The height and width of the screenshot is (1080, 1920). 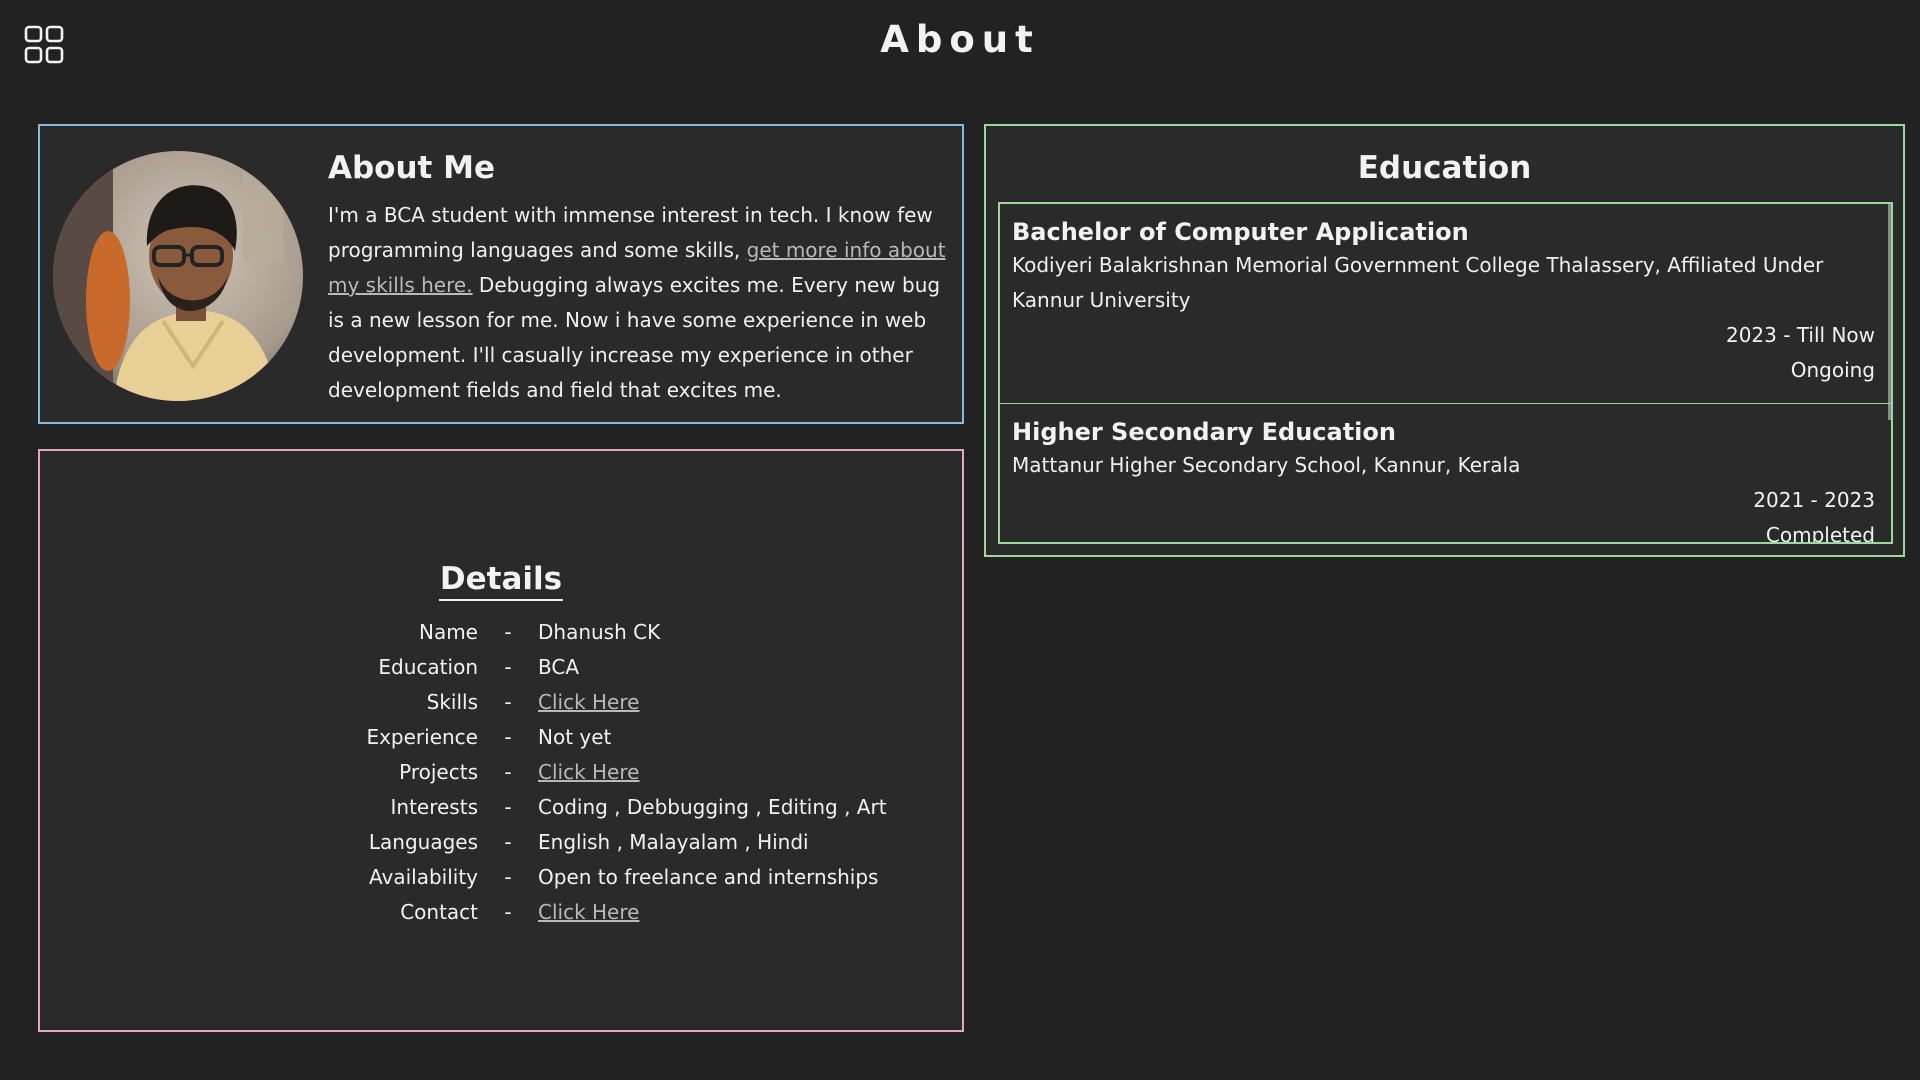 I want to click on profile-photo, so click(x=178, y=276).